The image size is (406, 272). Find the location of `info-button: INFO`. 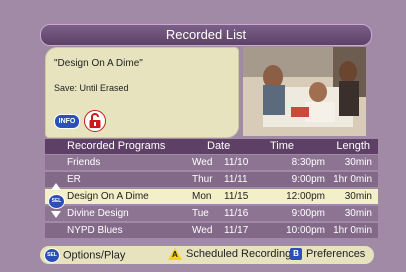

info-button: INFO is located at coordinates (67, 121).